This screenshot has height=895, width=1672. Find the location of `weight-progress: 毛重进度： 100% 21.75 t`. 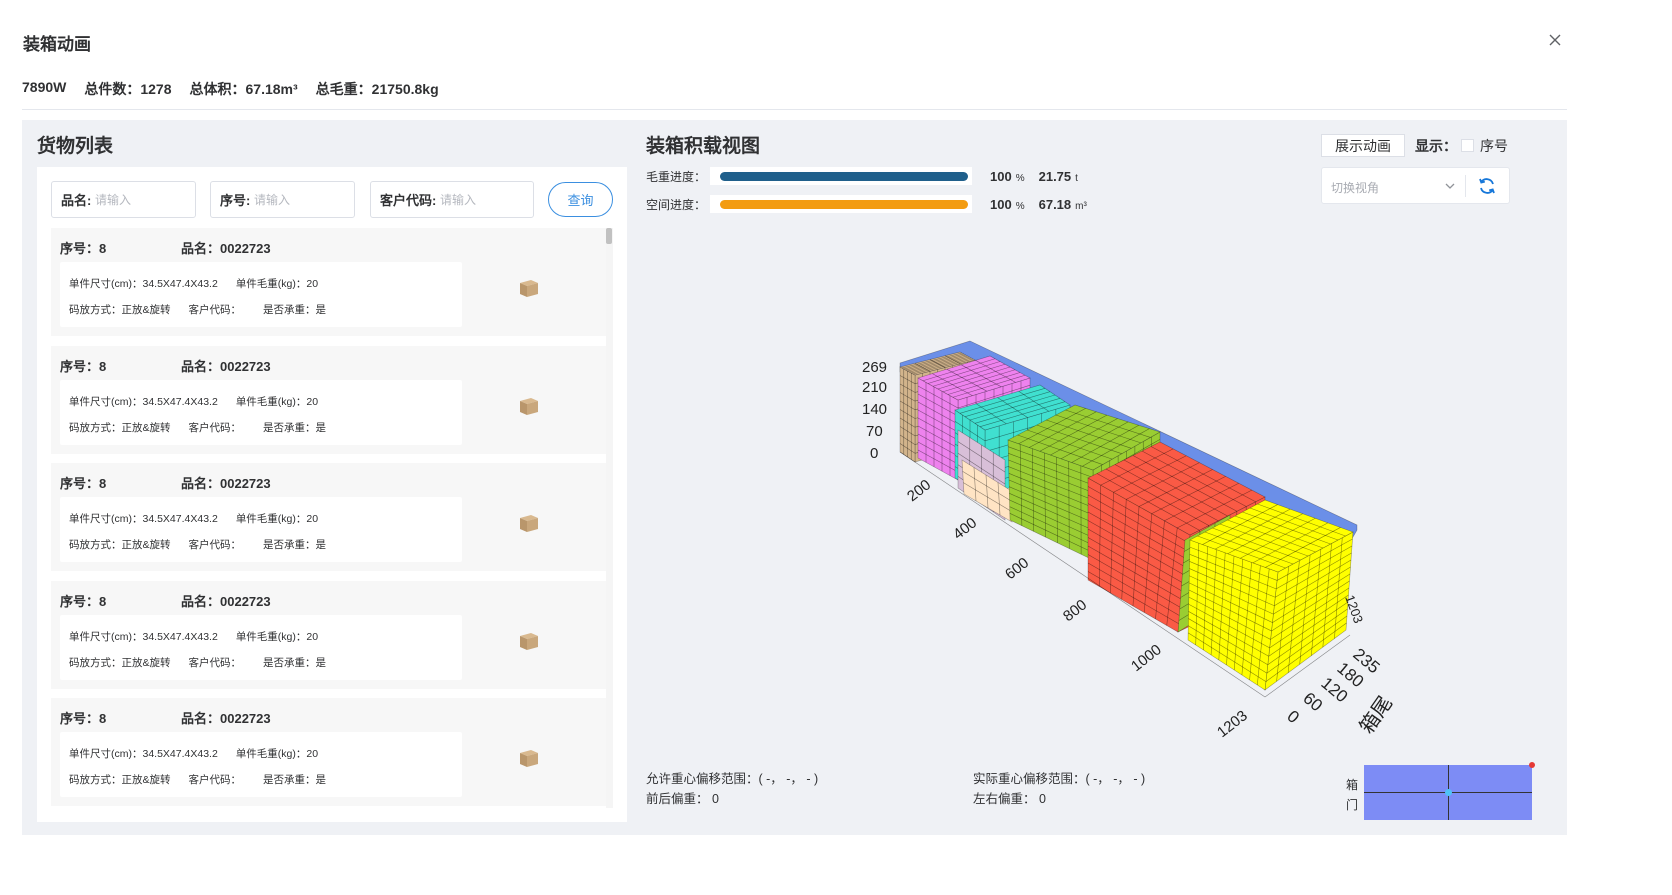

weight-progress: 毛重进度： 100% 21.75 t is located at coordinates (862, 176).